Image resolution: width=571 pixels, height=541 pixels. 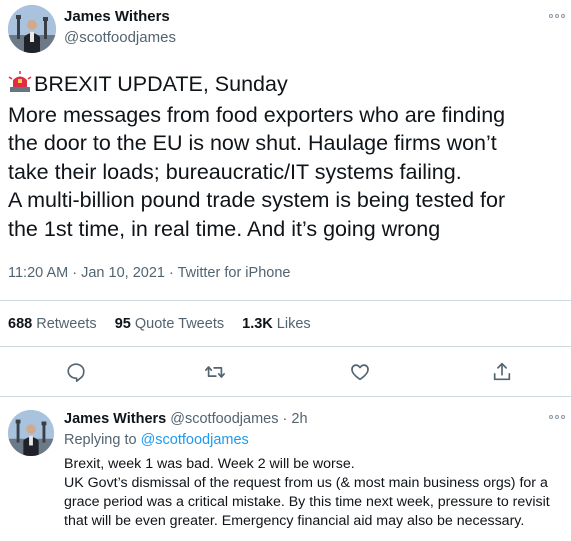 I want to click on avatar, so click(x=32, y=29).